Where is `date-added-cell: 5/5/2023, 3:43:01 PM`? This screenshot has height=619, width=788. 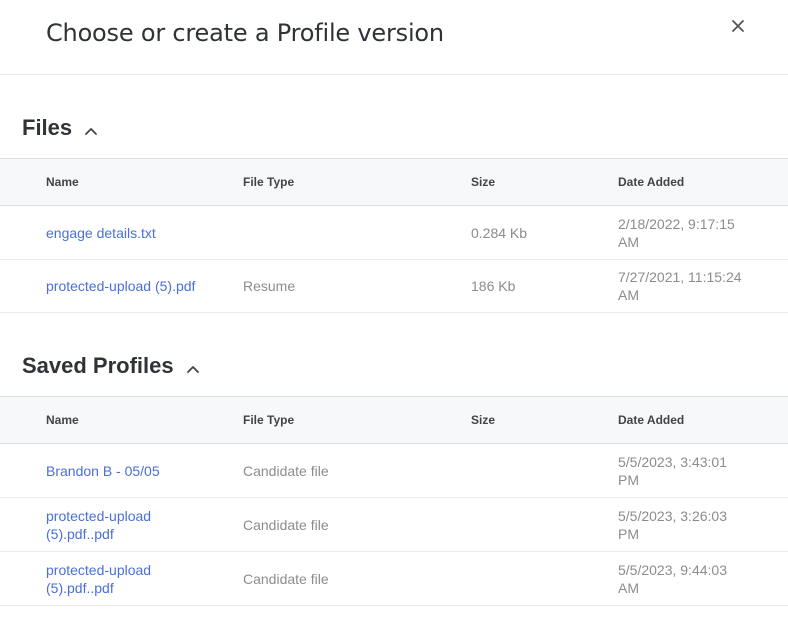
date-added-cell: 5/5/2023, 3:43:01 PM is located at coordinates (703, 470).